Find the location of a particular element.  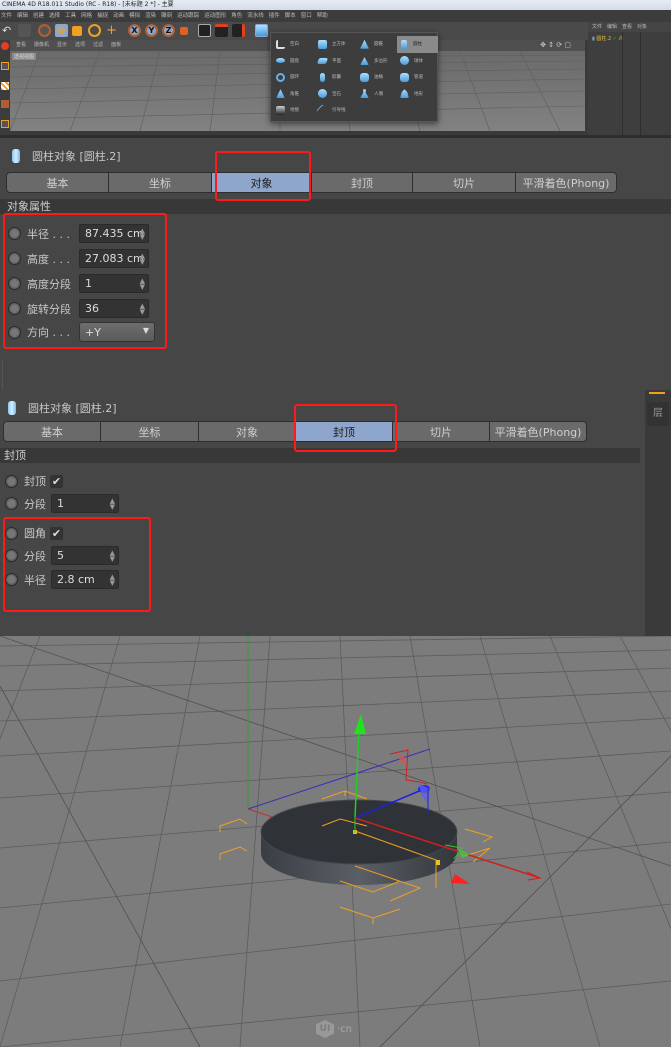

popup-item-null: 空白 is located at coordinates (293, 44).